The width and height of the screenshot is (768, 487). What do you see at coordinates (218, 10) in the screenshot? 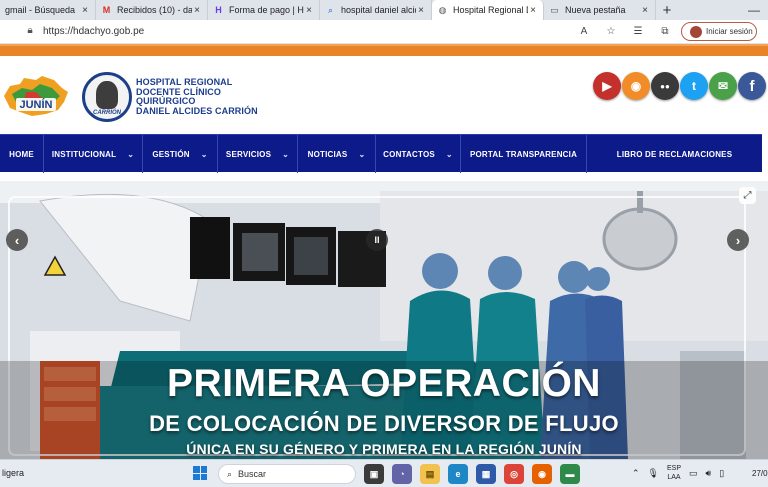
I see `hostinger-icon: H` at bounding box center [218, 10].